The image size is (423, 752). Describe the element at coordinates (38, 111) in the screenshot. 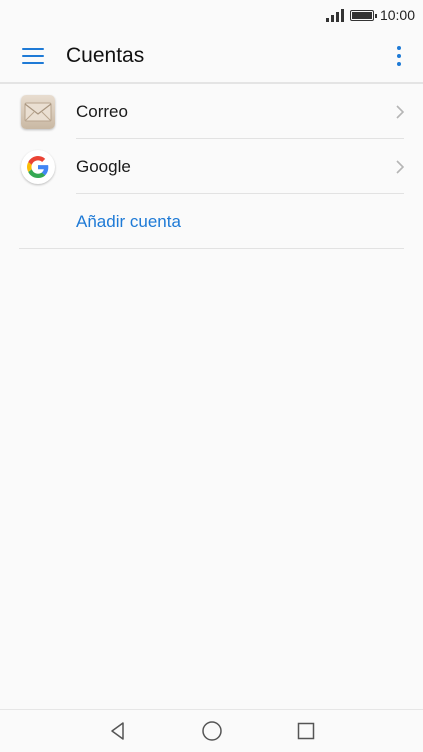

I see `email-app-icon` at that location.